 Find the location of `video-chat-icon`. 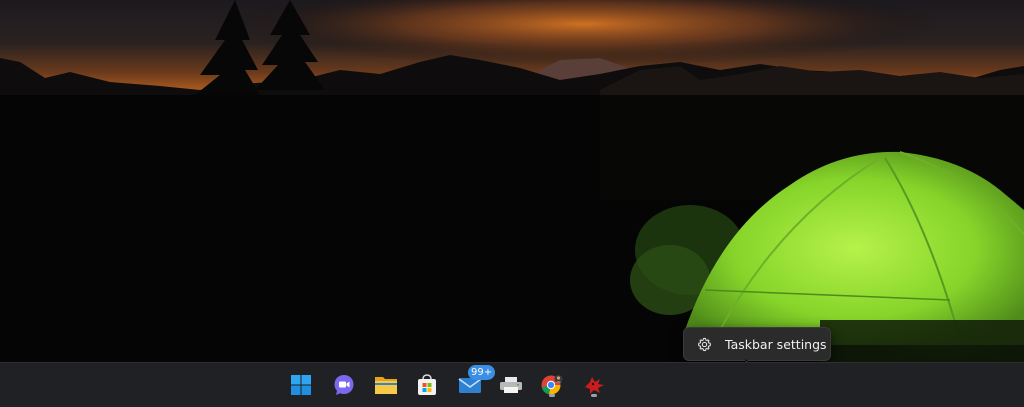

video-chat-icon is located at coordinates (344, 385).